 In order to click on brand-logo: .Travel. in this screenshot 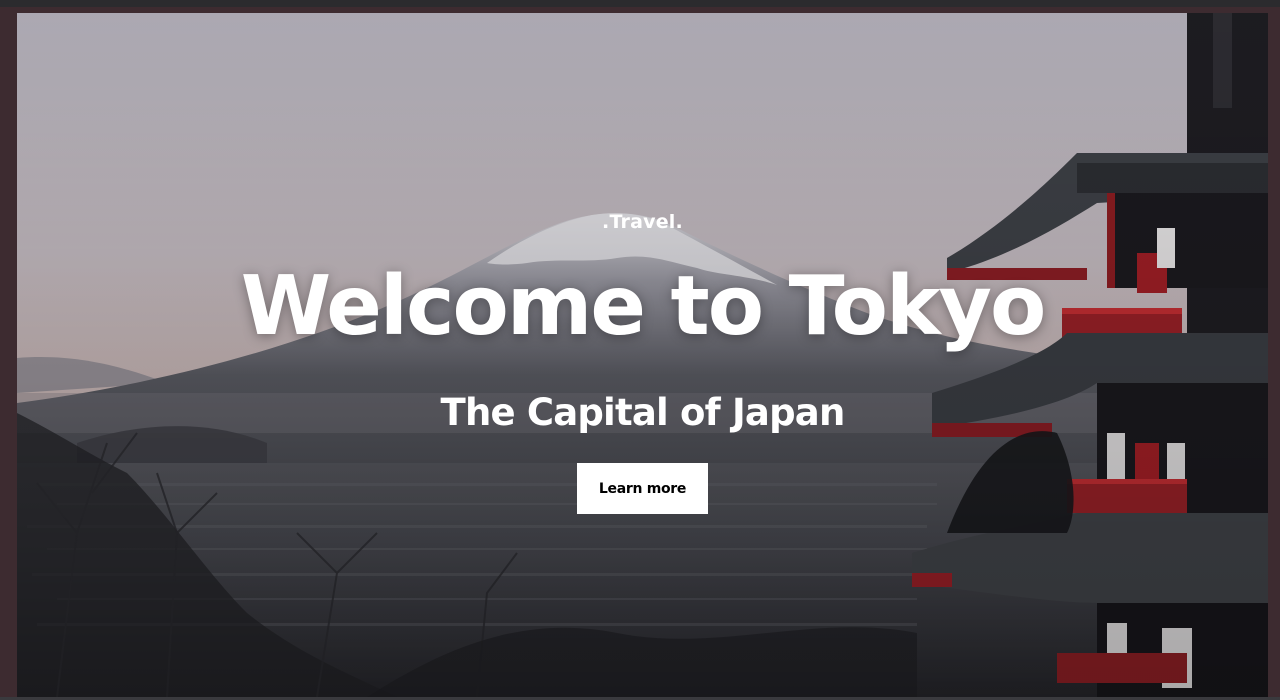, I will do `click(642, 222)`.